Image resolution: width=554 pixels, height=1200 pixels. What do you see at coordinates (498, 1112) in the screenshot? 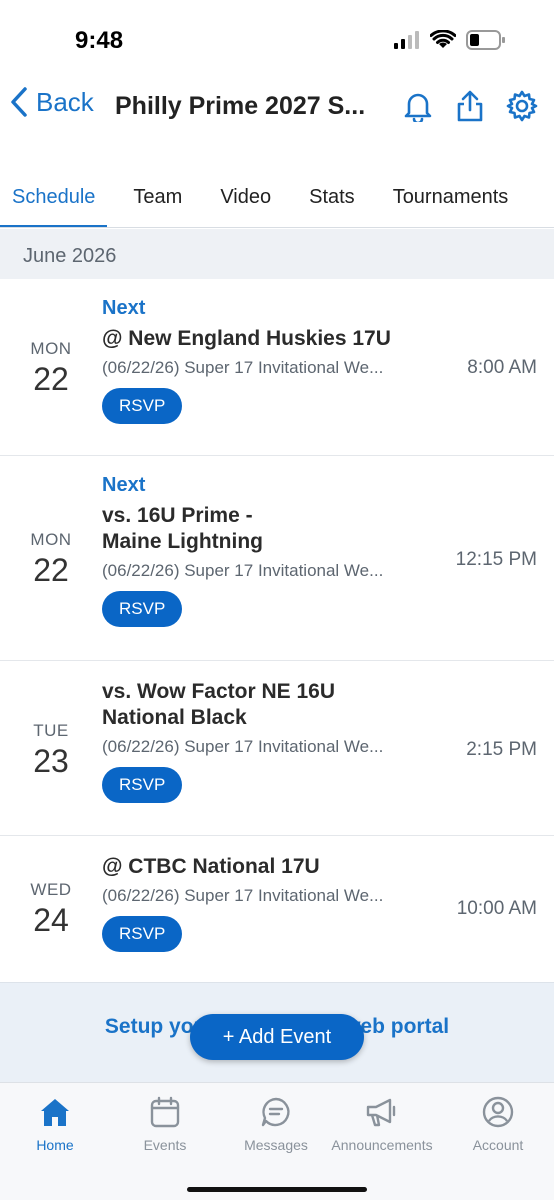
I see `user-icon` at bounding box center [498, 1112].